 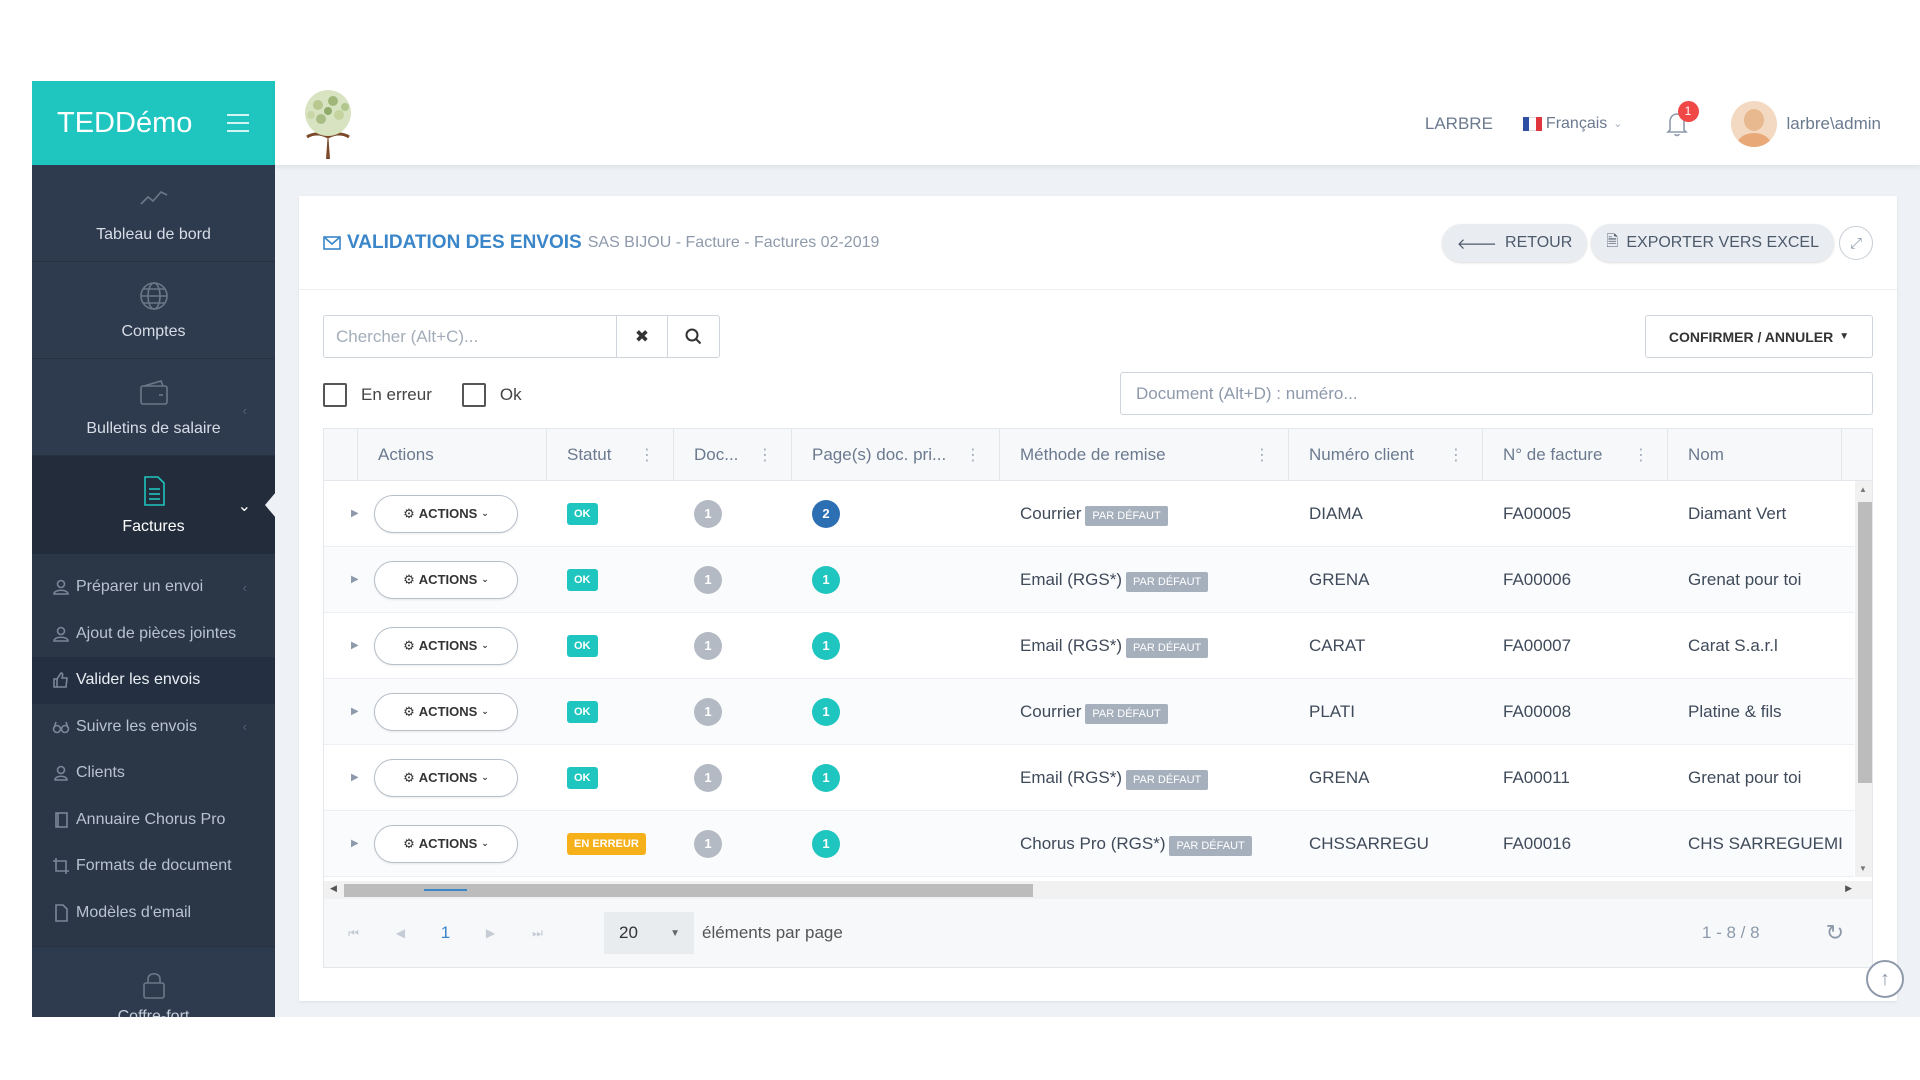 What do you see at coordinates (1496, 393) in the screenshot?
I see `document-number-input` at bounding box center [1496, 393].